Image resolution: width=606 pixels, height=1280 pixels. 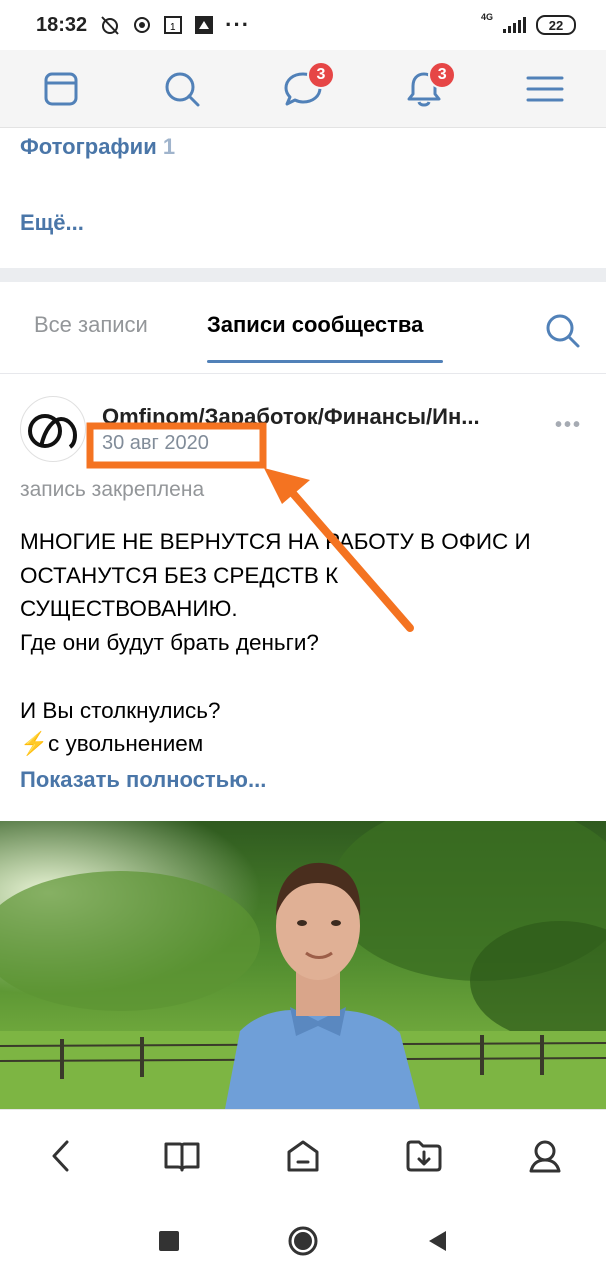 I want to click on network-type: 4G, so click(x=486, y=17).